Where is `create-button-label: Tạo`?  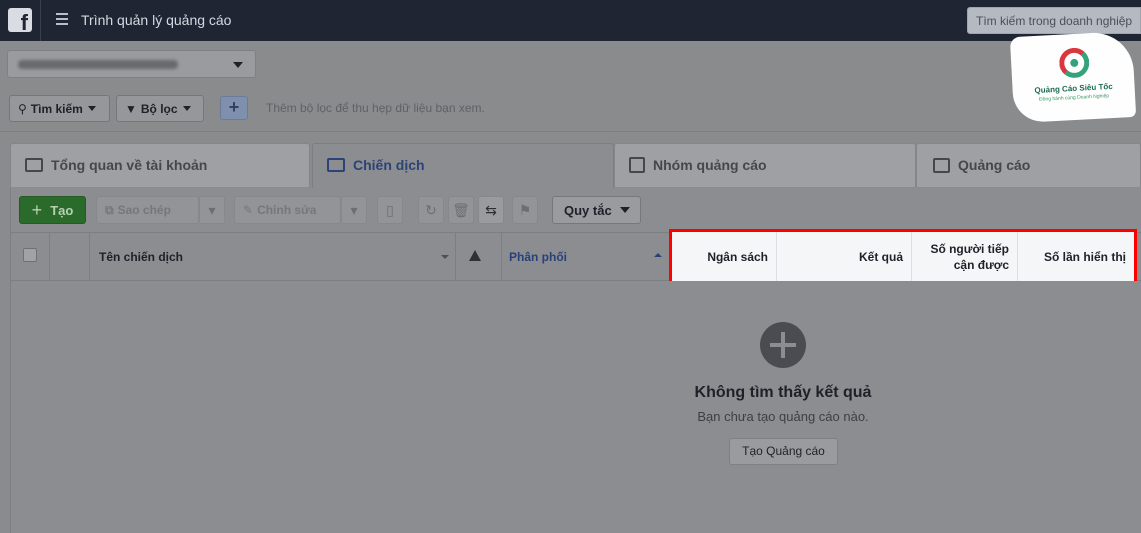
create-button-label: Tạo is located at coordinates (62, 210).